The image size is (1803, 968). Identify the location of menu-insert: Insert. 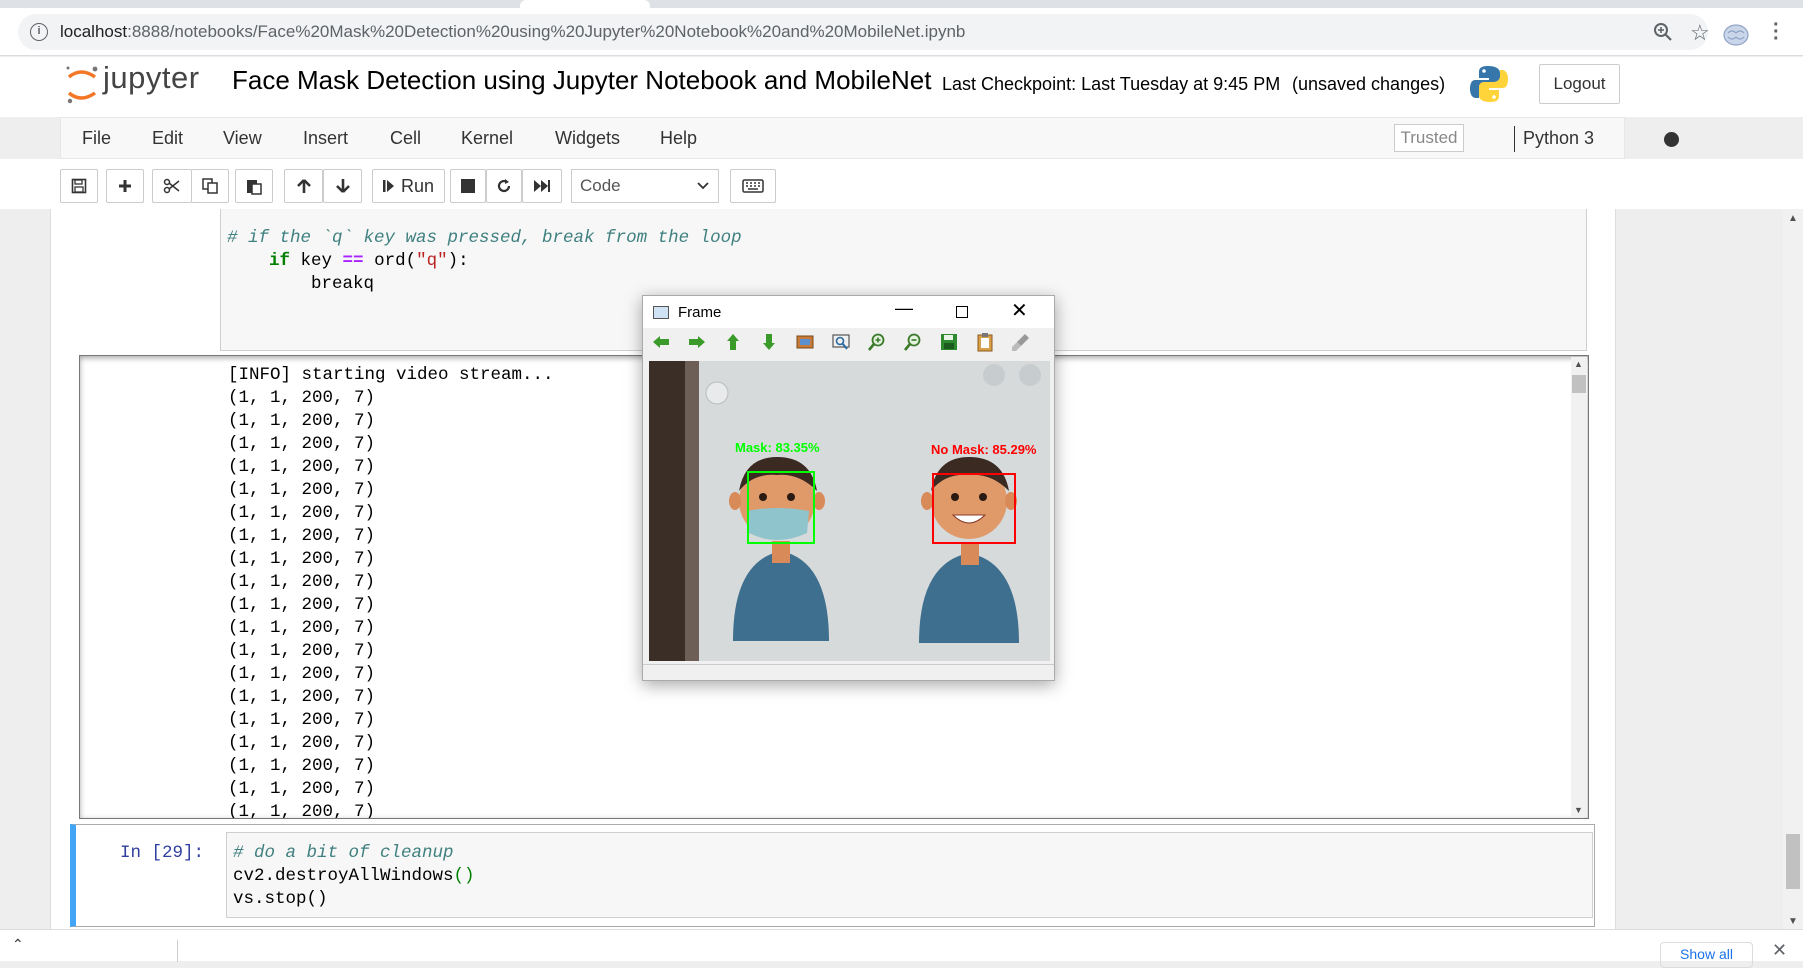
(325, 138).